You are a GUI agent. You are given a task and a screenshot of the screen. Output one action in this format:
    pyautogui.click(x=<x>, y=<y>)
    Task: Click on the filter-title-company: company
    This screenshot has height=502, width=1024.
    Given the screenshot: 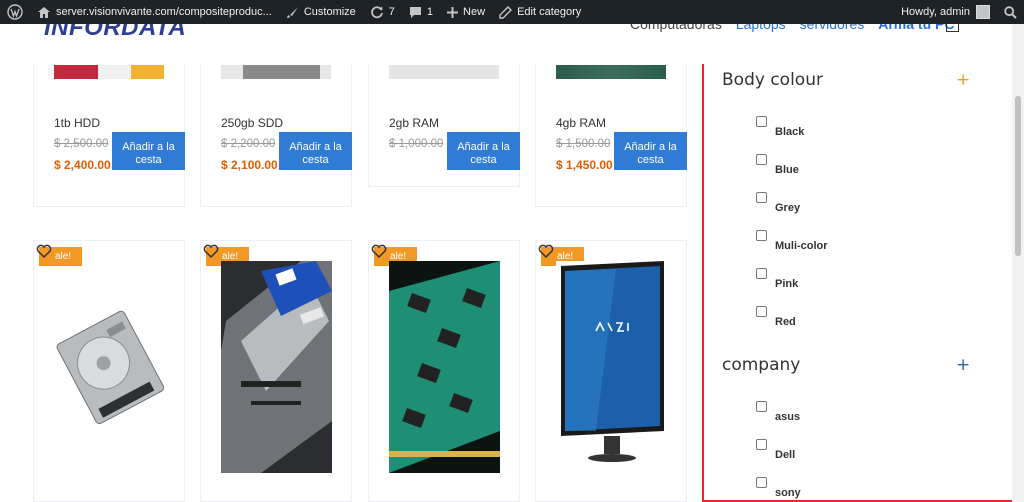 What is the action you would take?
    pyautogui.click(x=761, y=365)
    